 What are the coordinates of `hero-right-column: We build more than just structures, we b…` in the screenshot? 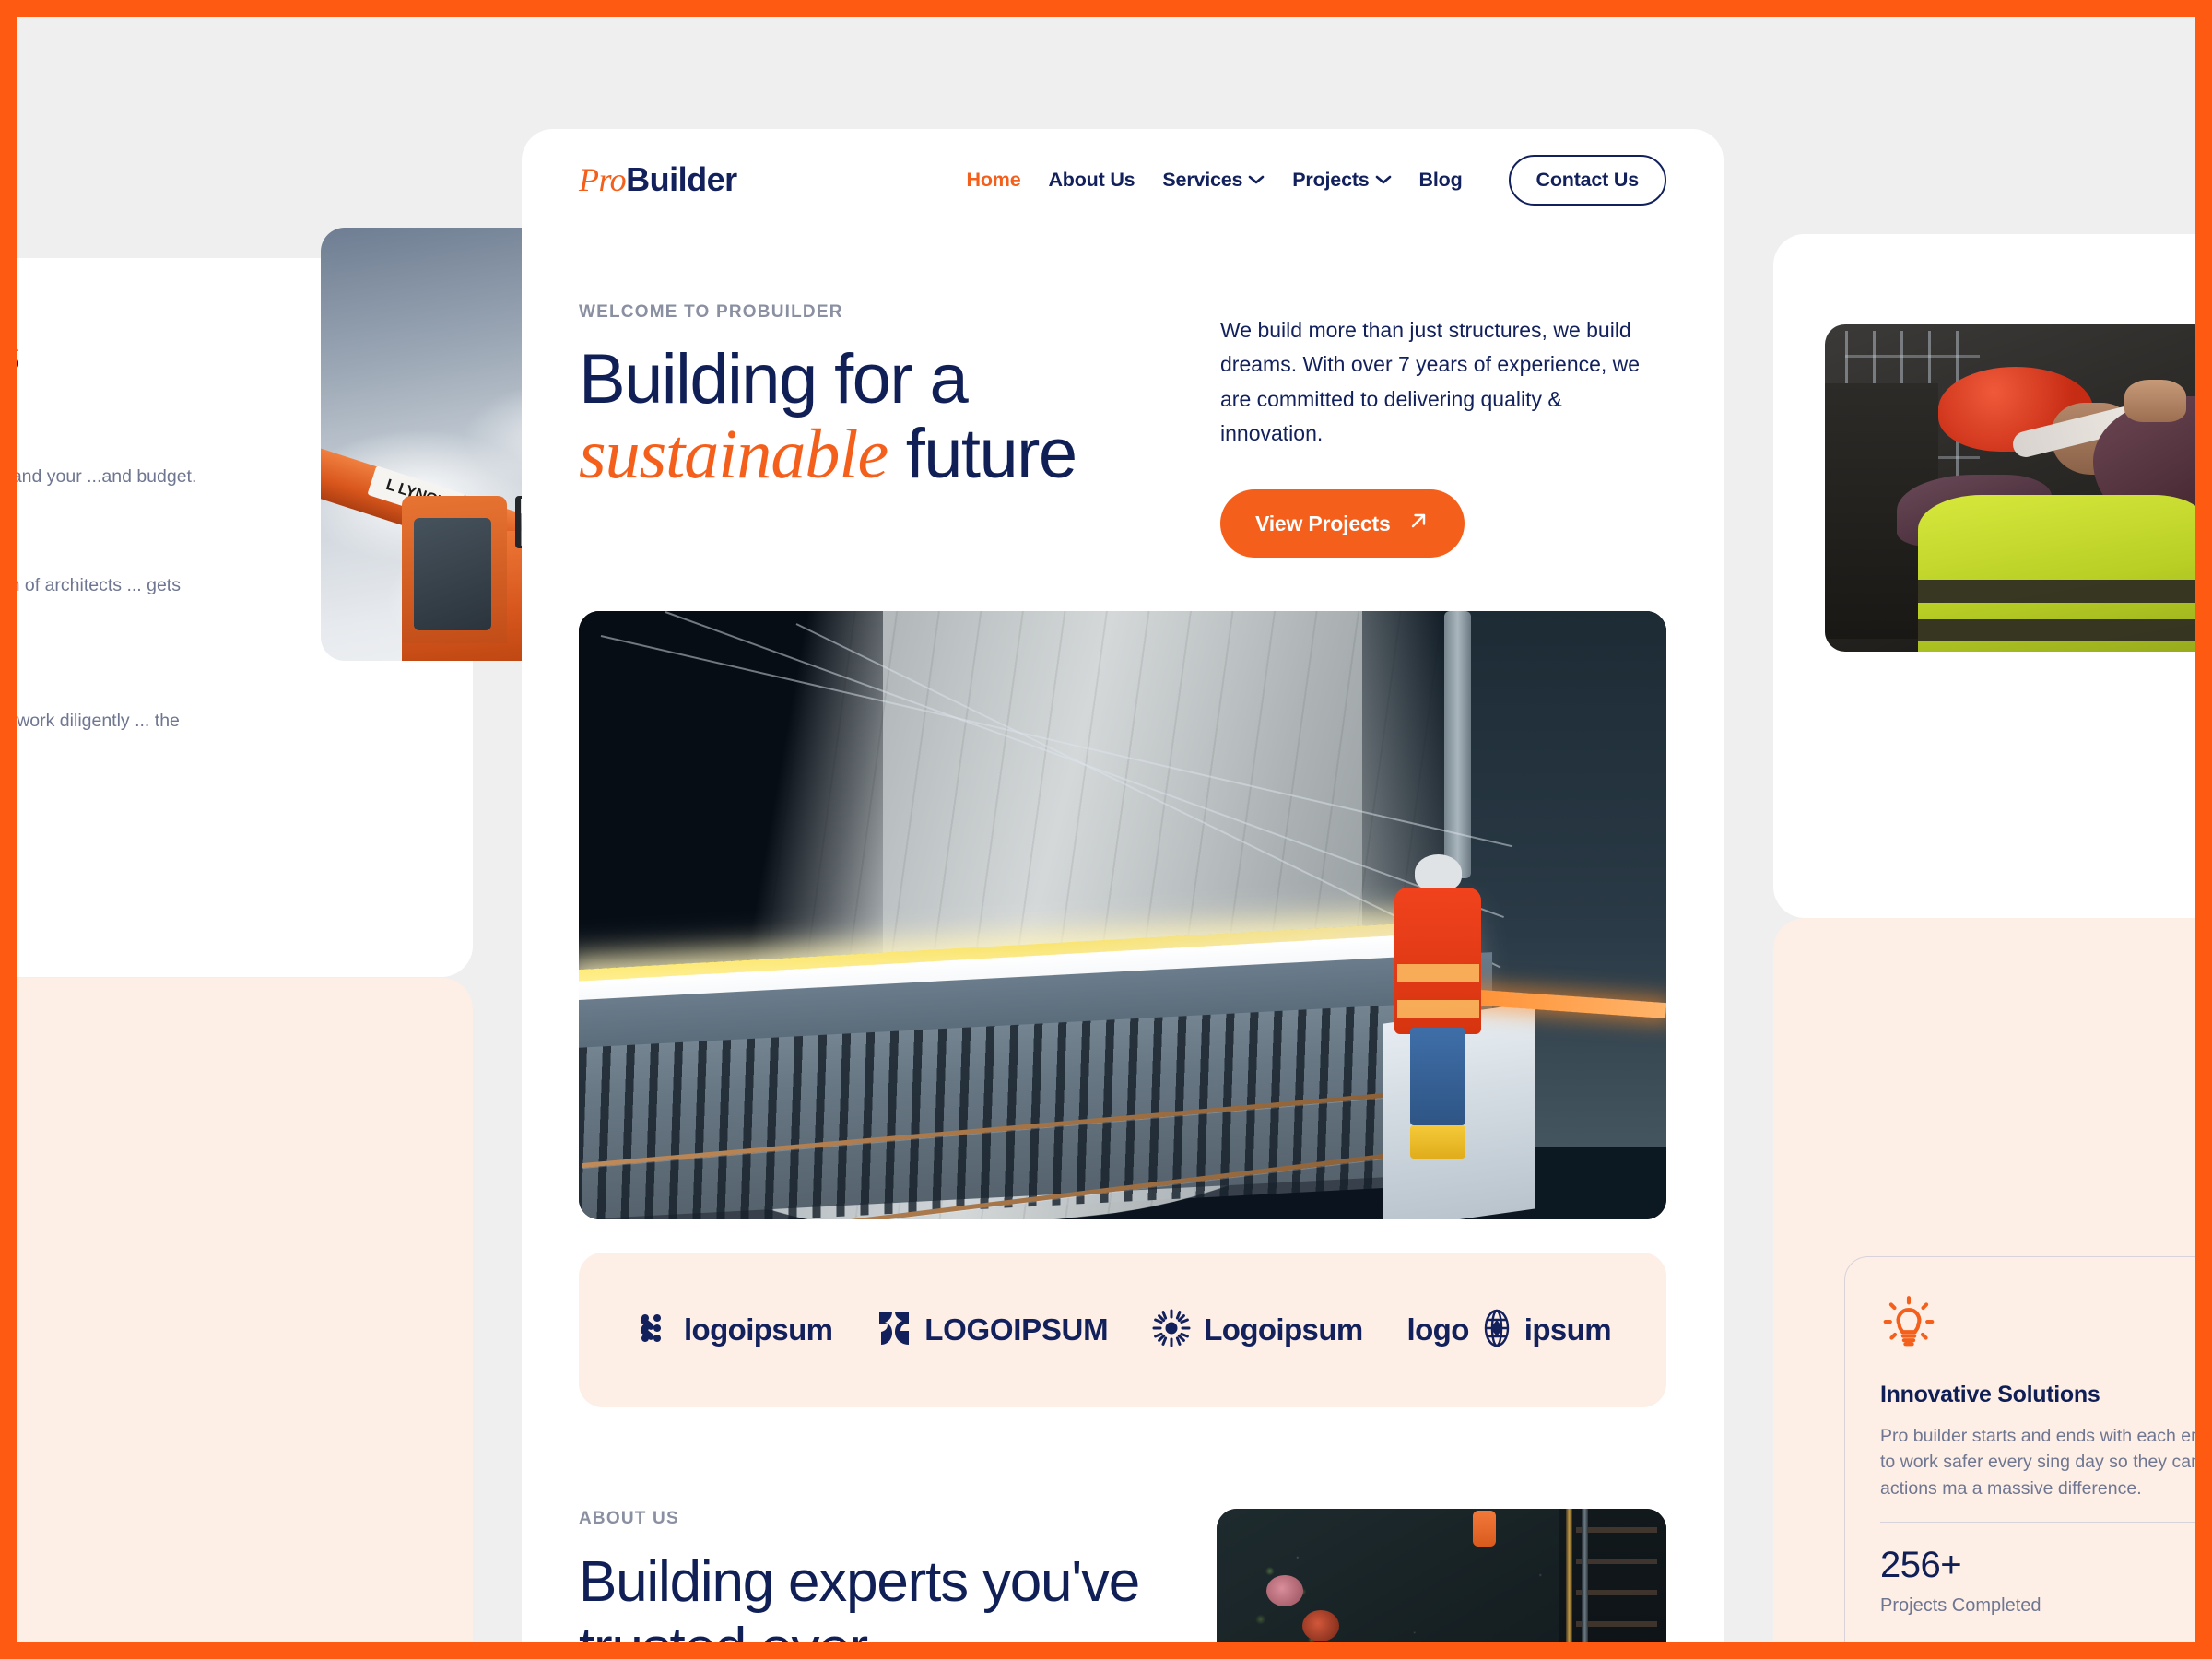 It's located at (1443, 430).